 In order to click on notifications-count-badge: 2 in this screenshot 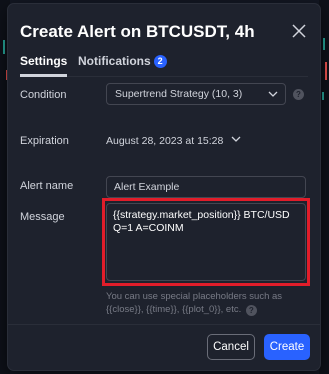, I will do `click(160, 61)`.